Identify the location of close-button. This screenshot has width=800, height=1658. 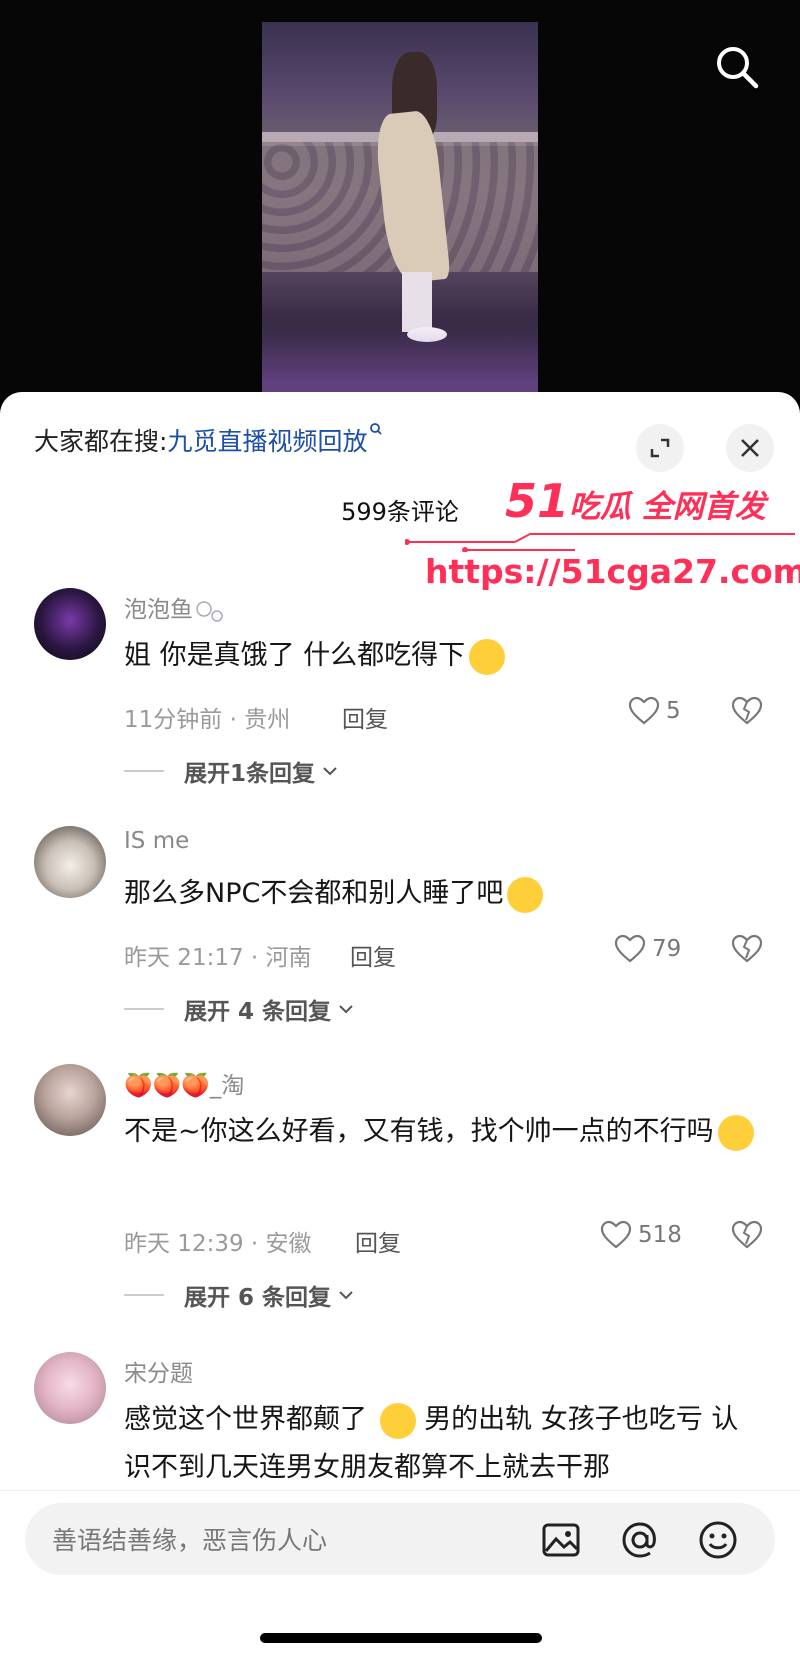
(750, 448).